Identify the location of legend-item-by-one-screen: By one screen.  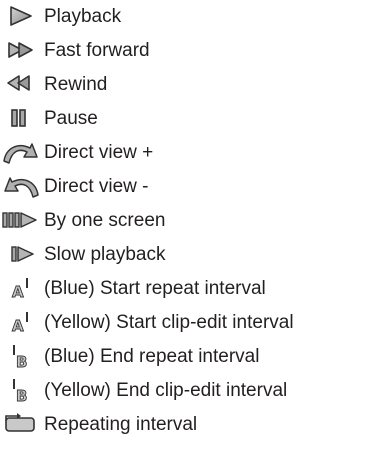
(187, 221).